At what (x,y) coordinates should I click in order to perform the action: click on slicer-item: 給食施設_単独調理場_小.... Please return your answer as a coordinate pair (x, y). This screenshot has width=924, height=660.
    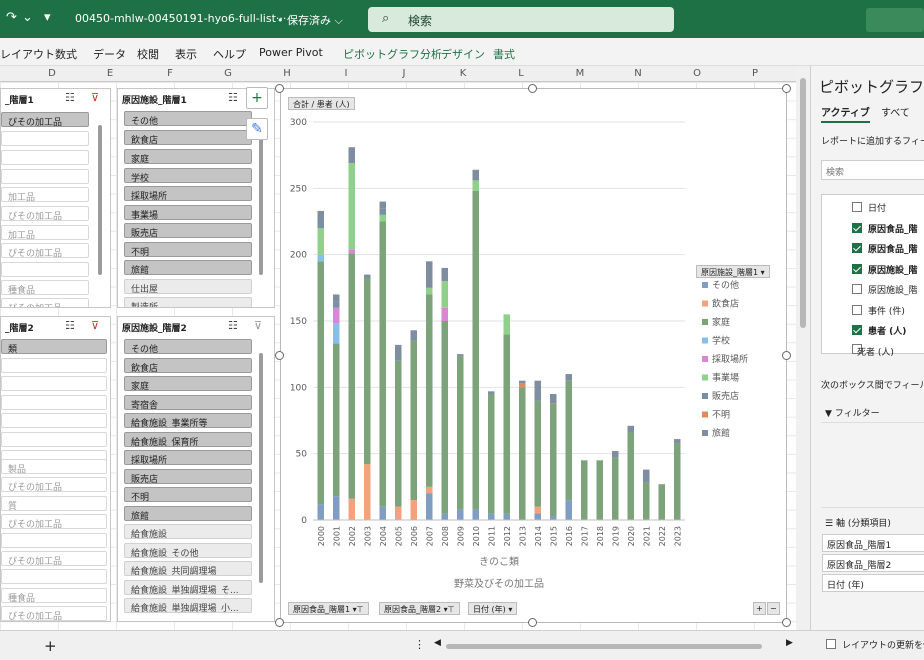
    Looking at the image, I should click on (188, 605).